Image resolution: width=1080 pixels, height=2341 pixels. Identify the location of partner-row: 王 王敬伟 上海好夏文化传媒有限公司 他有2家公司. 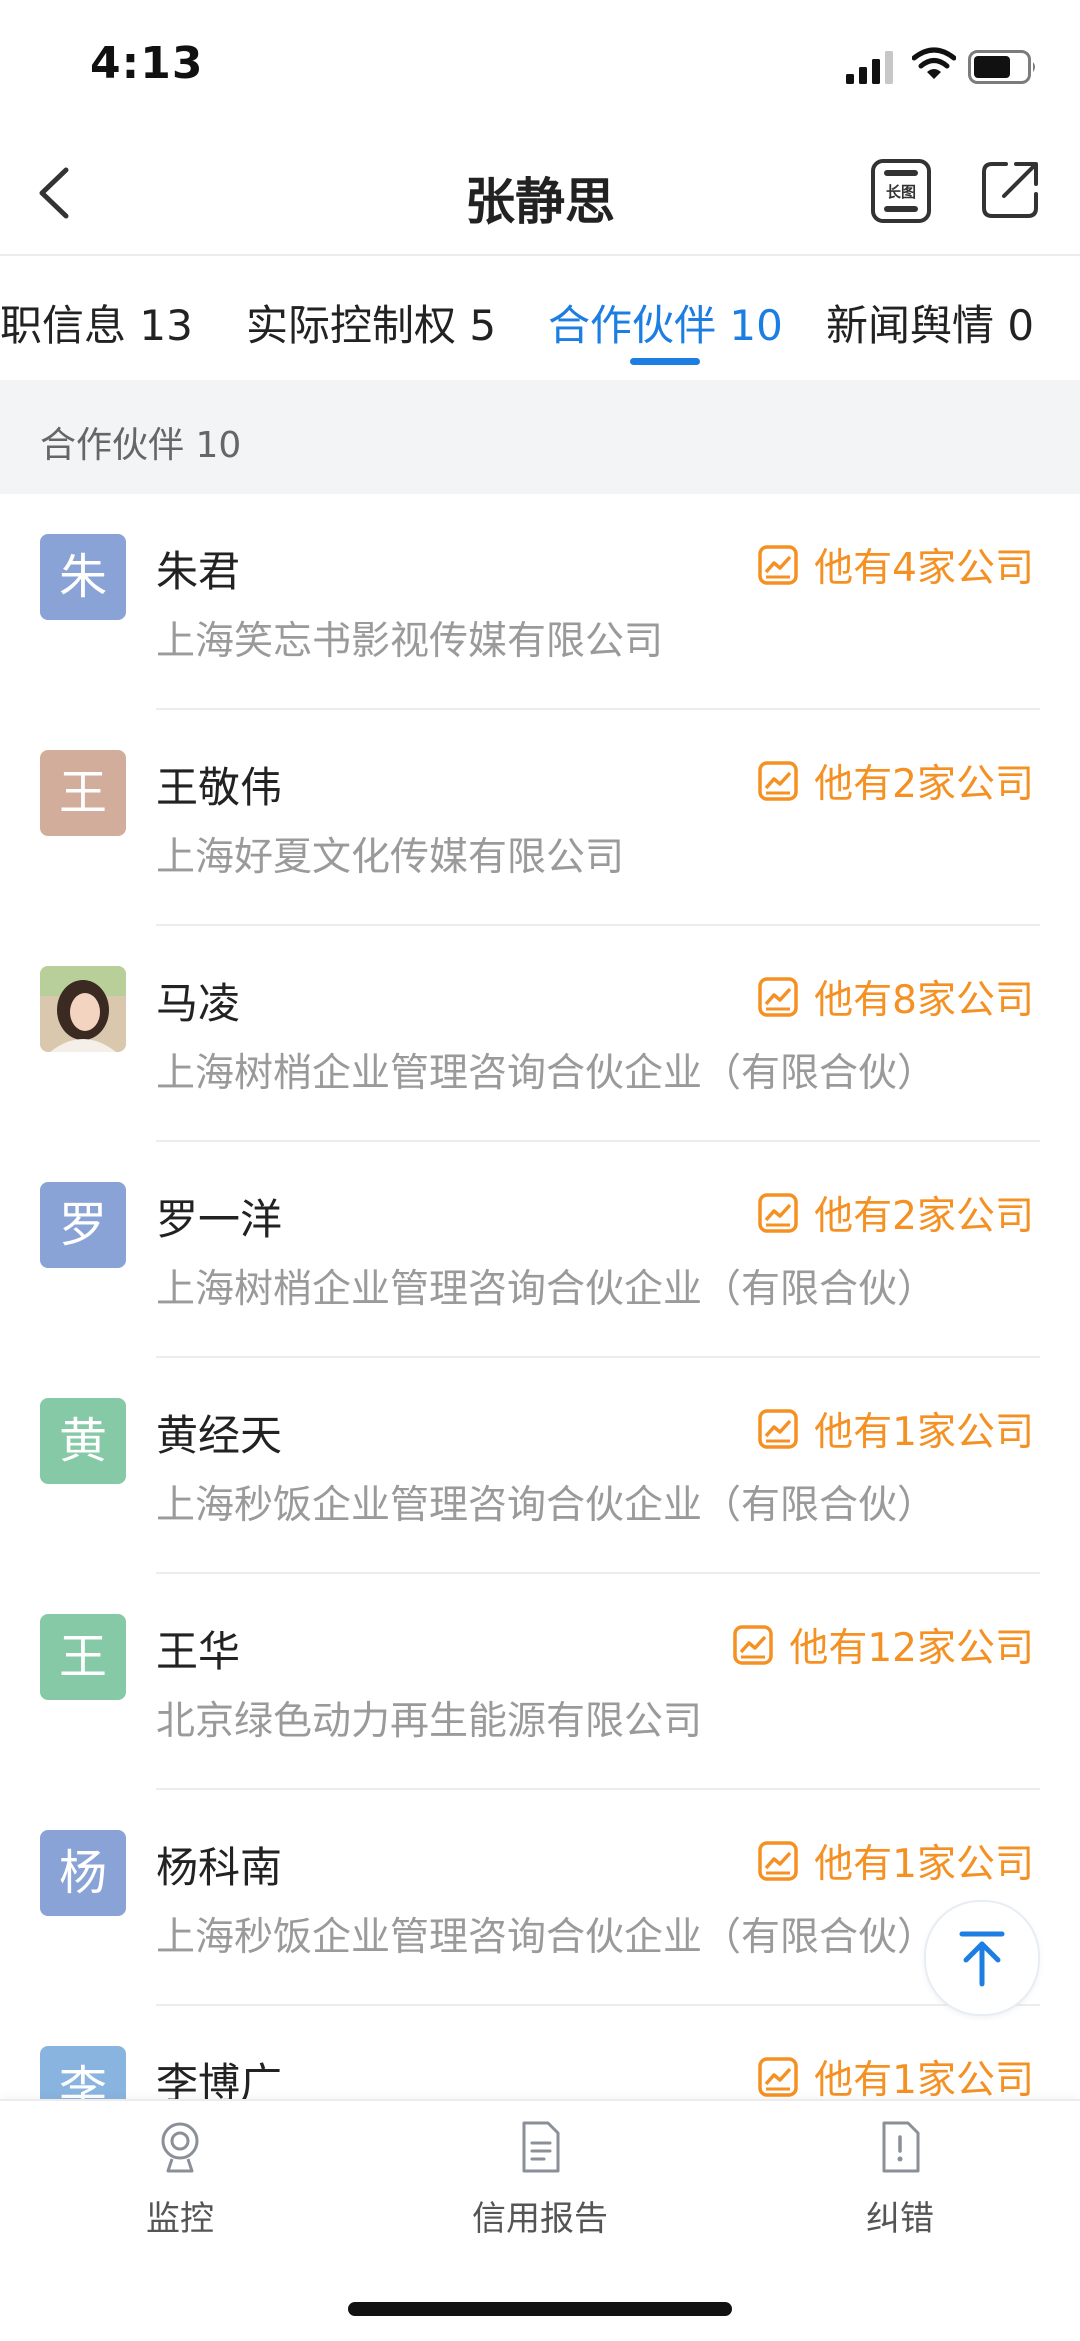
(540, 818).